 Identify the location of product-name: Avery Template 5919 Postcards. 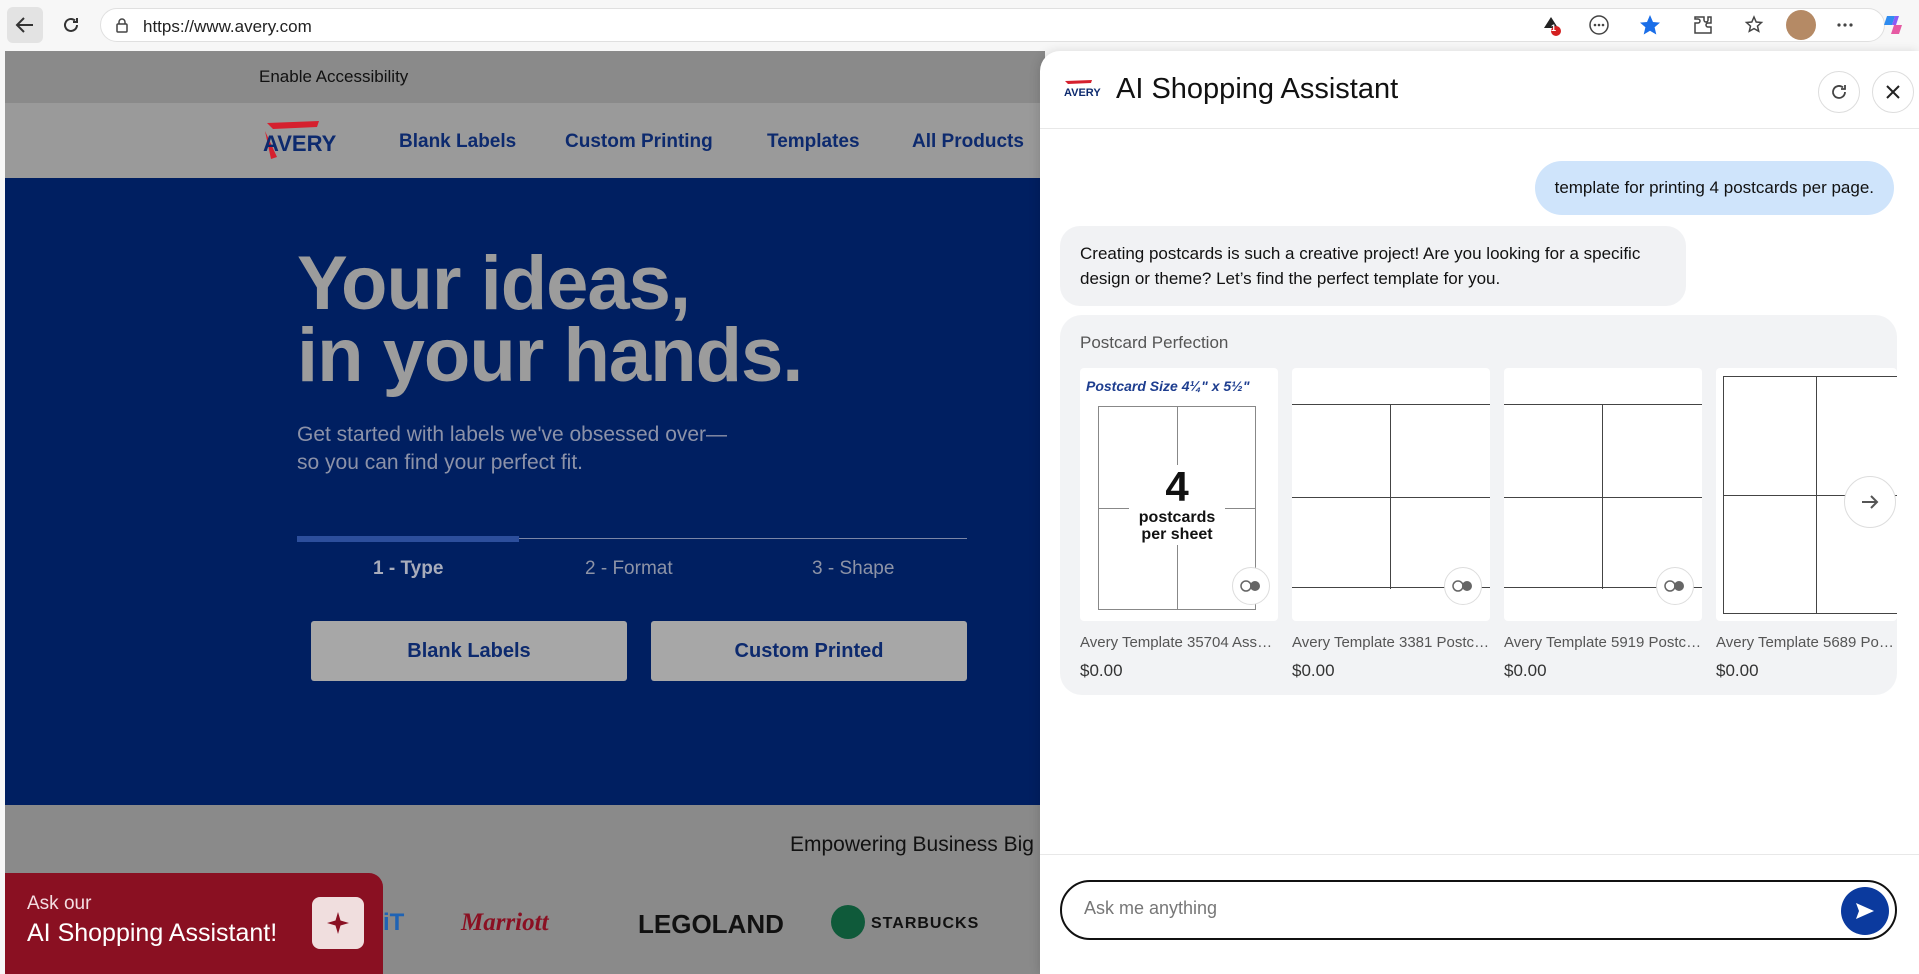
(1603, 642).